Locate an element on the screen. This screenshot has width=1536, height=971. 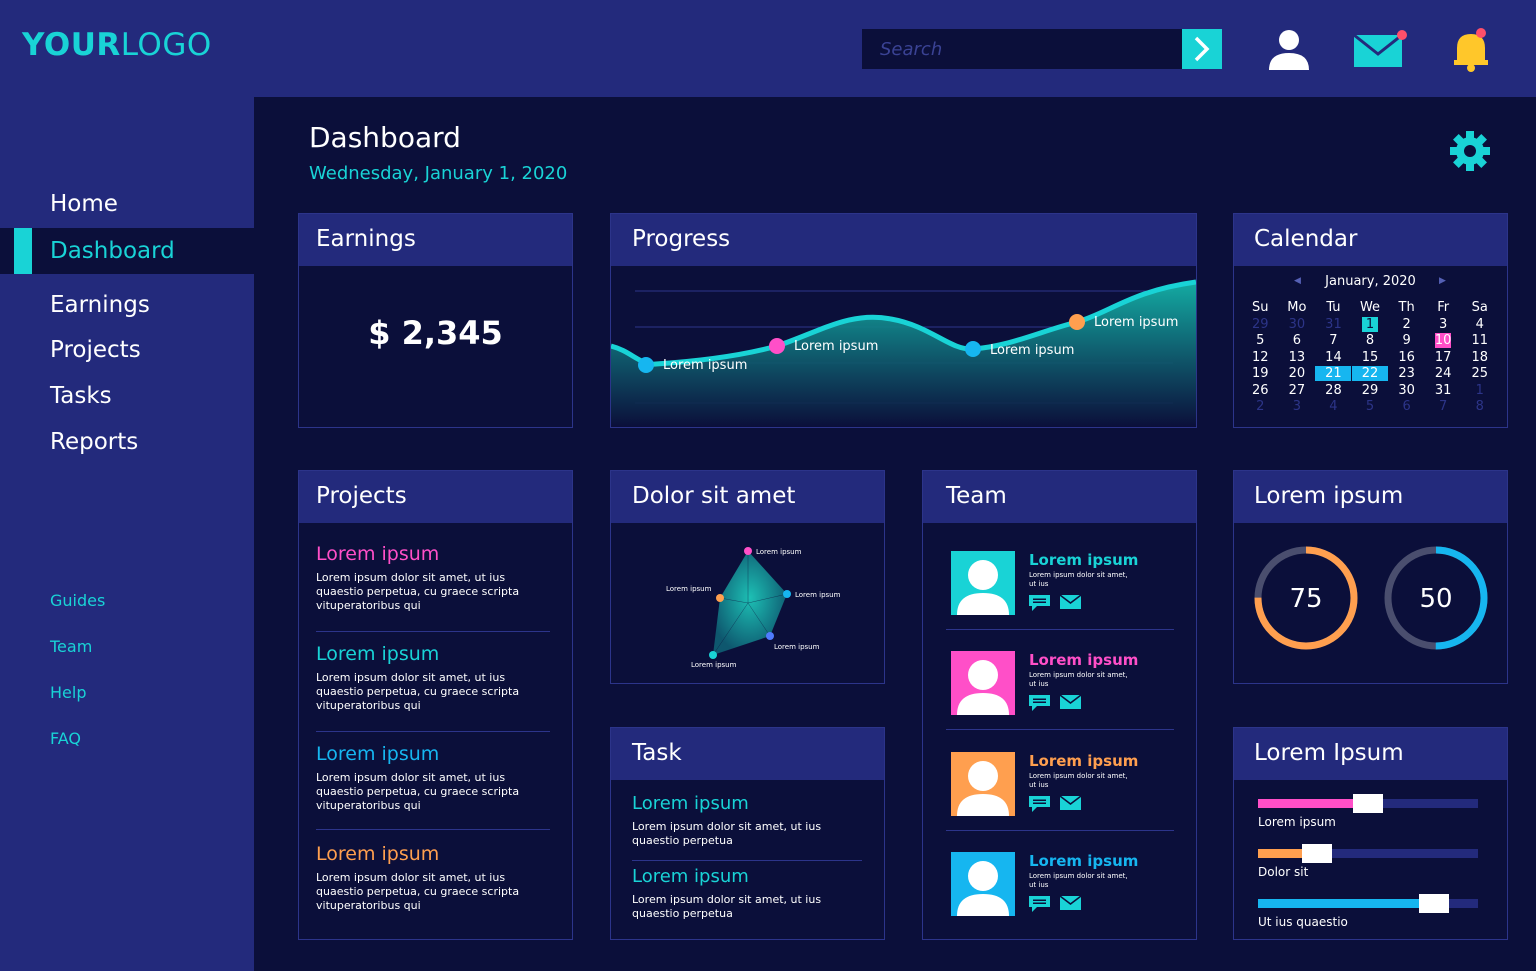
calendar-day: 10 is located at coordinates (1443, 341).